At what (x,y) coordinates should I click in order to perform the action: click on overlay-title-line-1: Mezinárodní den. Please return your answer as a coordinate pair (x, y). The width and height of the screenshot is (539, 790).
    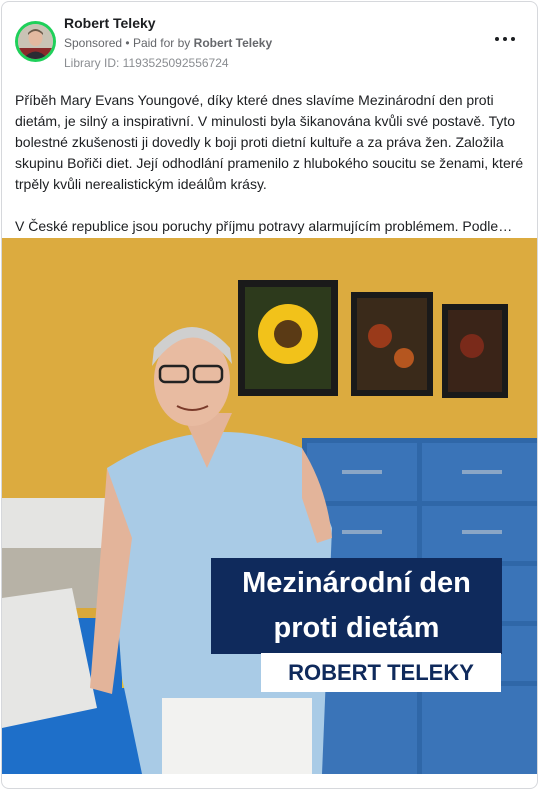
    Looking at the image, I should click on (356, 584).